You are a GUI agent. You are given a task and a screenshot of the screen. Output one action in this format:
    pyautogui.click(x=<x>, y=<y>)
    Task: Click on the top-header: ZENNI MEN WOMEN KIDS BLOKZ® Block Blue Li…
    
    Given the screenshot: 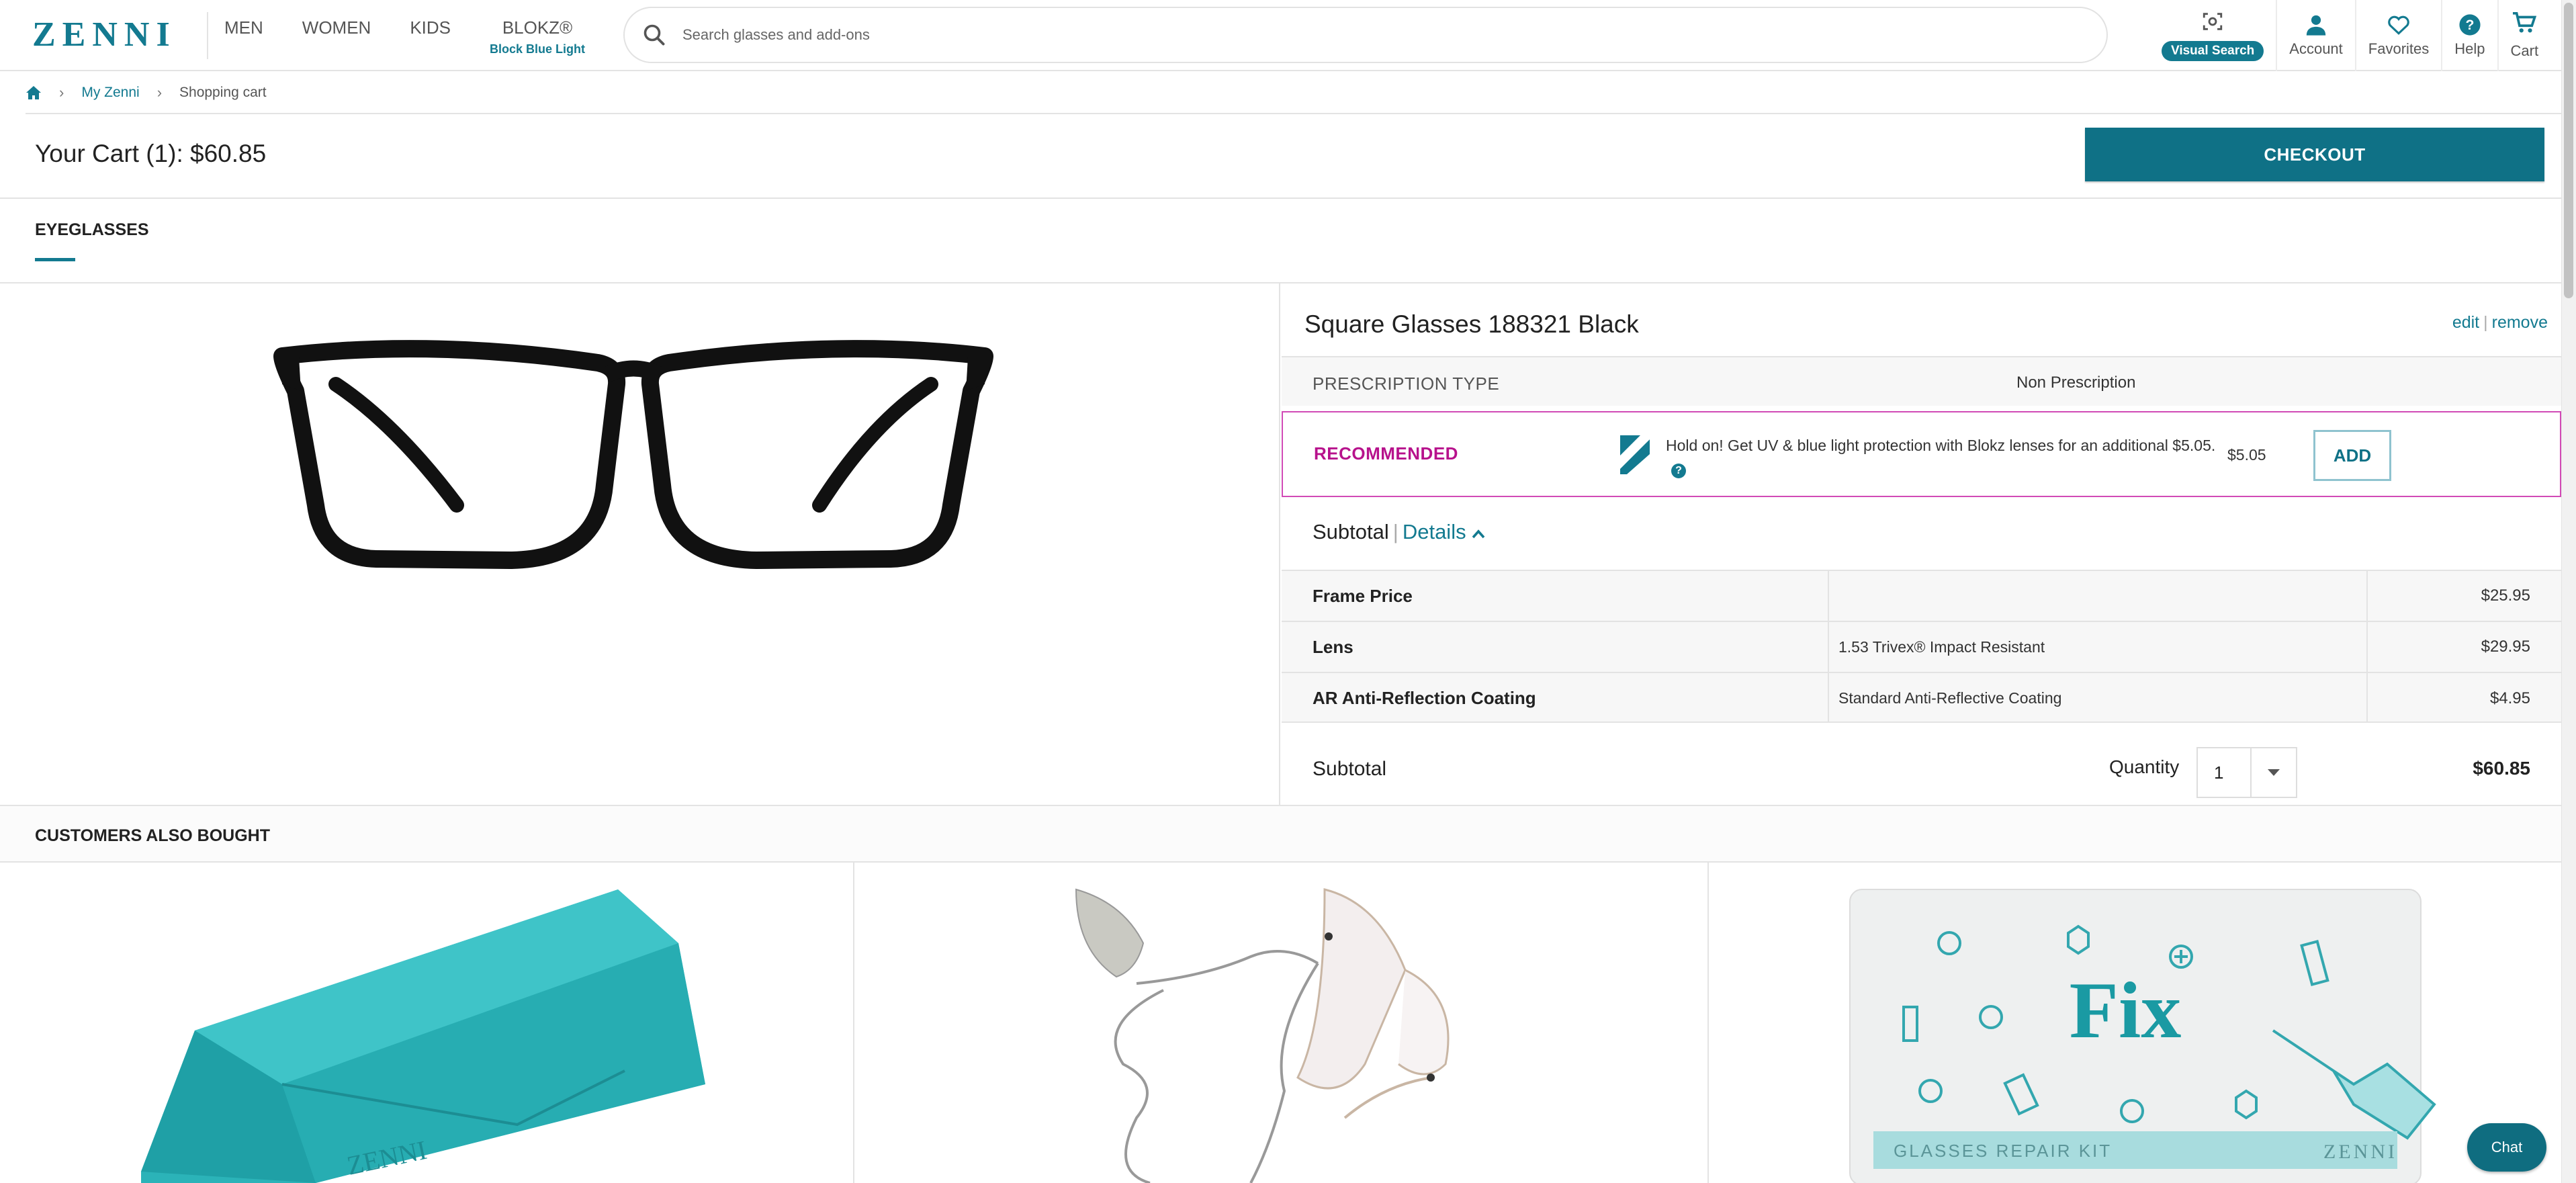 What is the action you would take?
    pyautogui.click(x=1288, y=35)
    